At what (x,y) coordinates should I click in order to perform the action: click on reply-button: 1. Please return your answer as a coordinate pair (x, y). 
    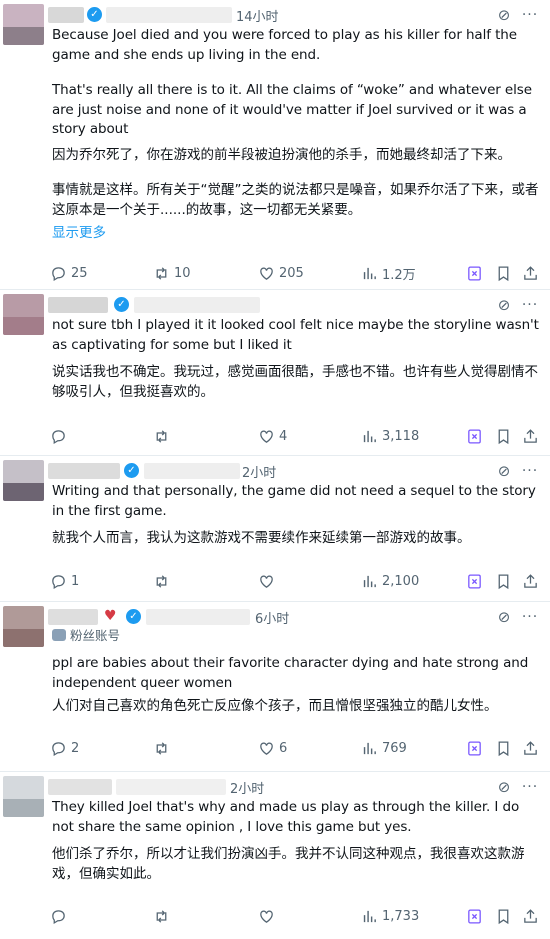
    Looking at the image, I should click on (64, 582).